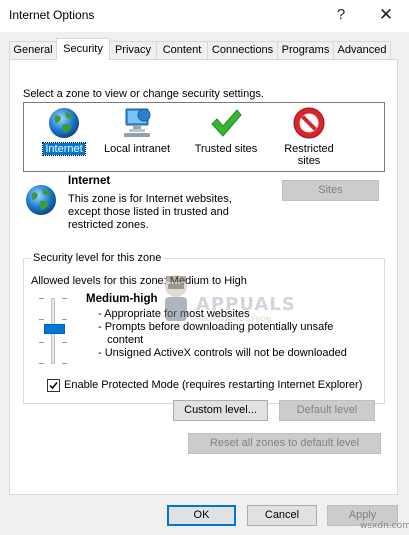 The height and width of the screenshot is (535, 409). I want to click on zone-trusted-sites: Trusted sites, so click(226, 130).